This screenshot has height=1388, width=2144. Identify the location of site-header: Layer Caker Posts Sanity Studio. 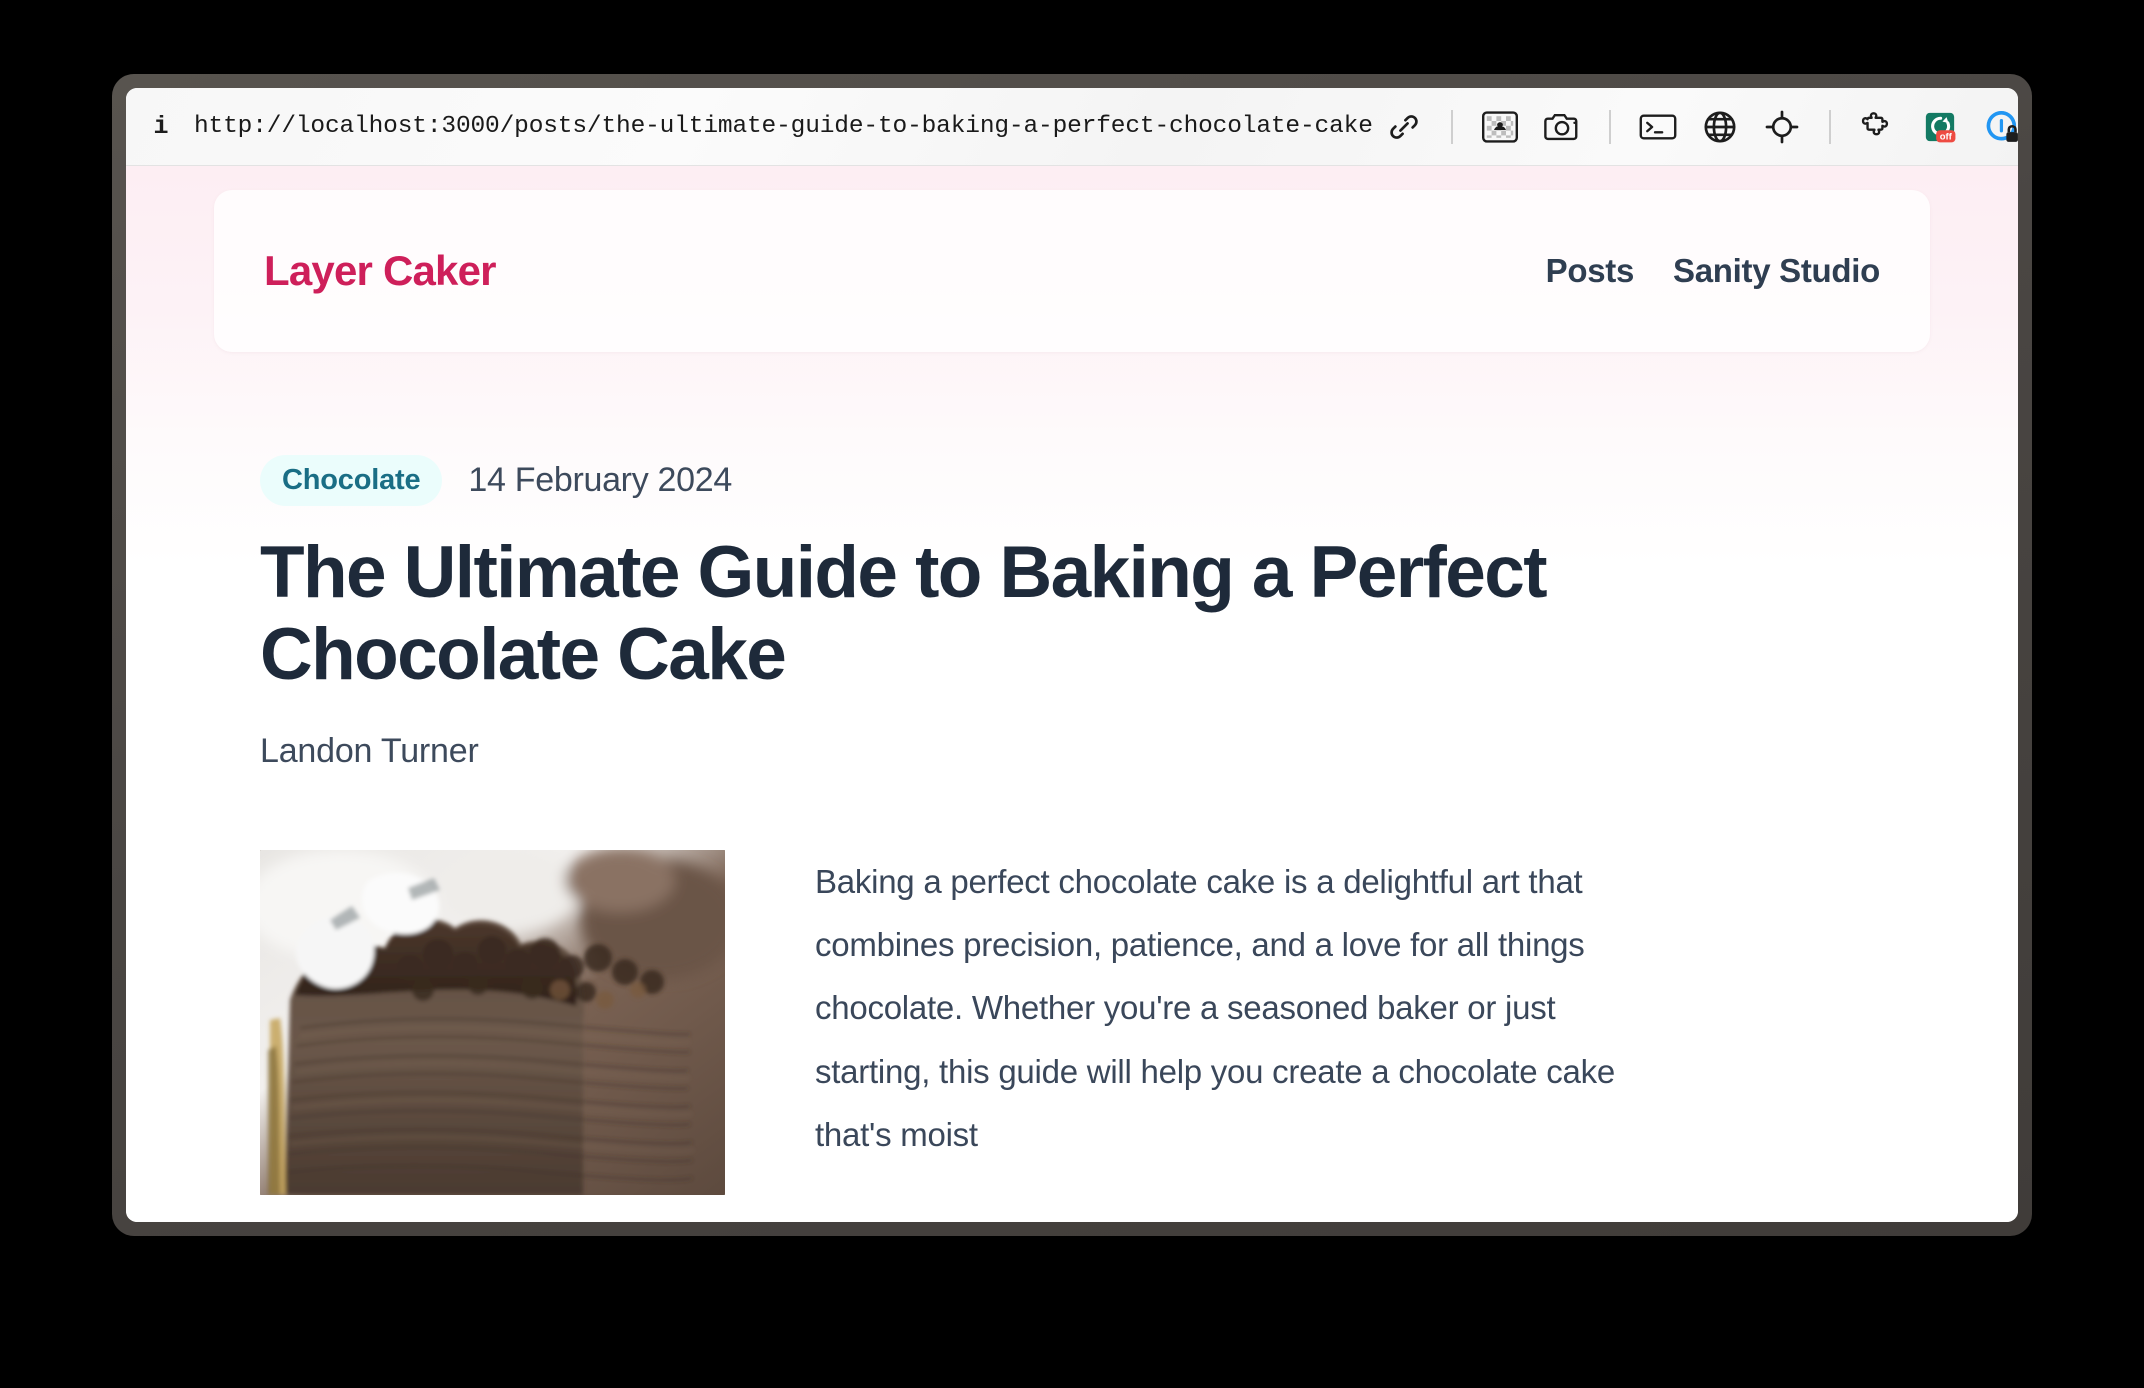
(1072, 271).